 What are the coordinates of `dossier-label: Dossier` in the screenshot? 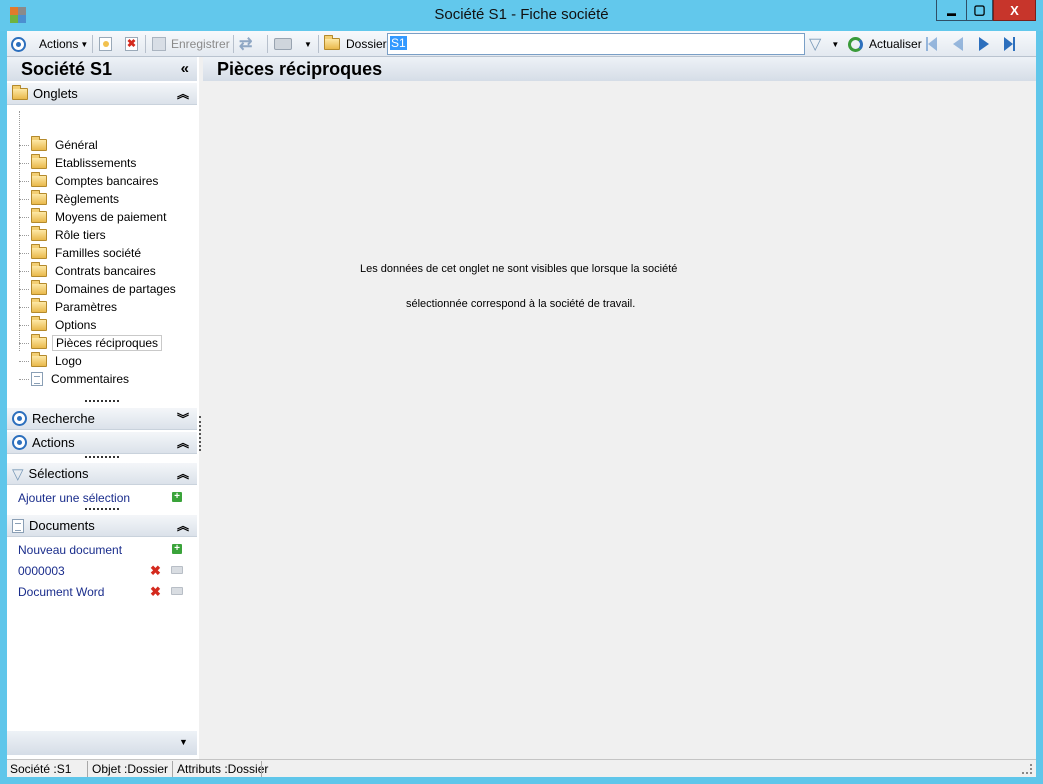 It's located at (366, 44).